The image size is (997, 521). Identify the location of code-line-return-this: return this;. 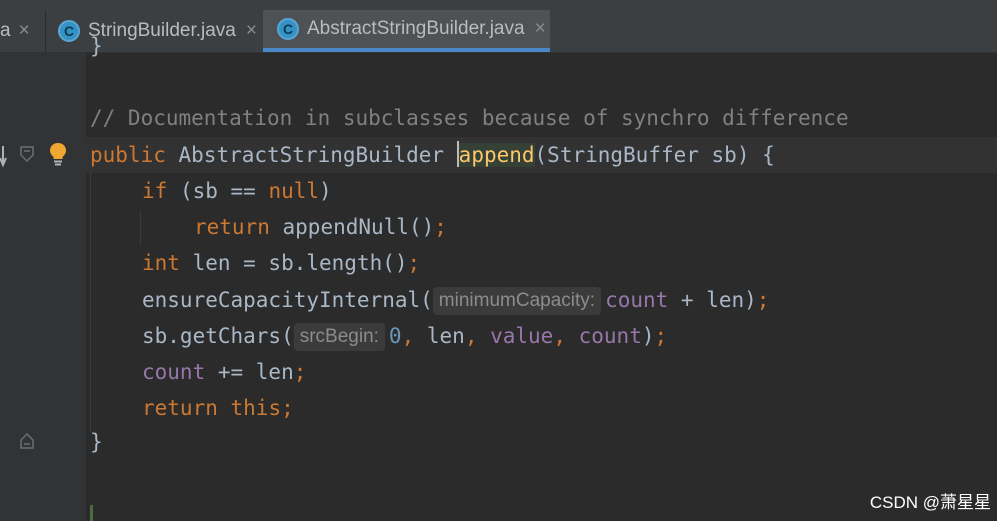
(218, 408).